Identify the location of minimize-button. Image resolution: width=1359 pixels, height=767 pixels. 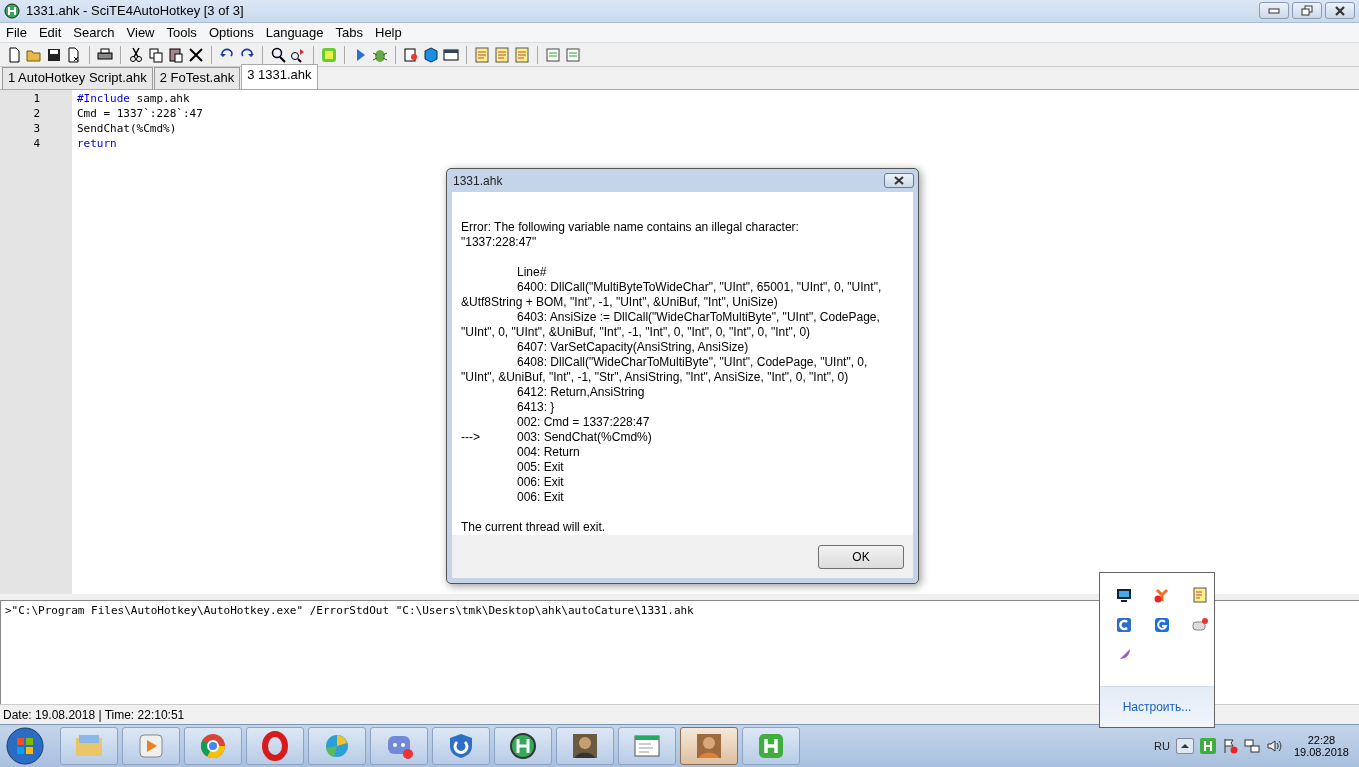
(1274, 11).